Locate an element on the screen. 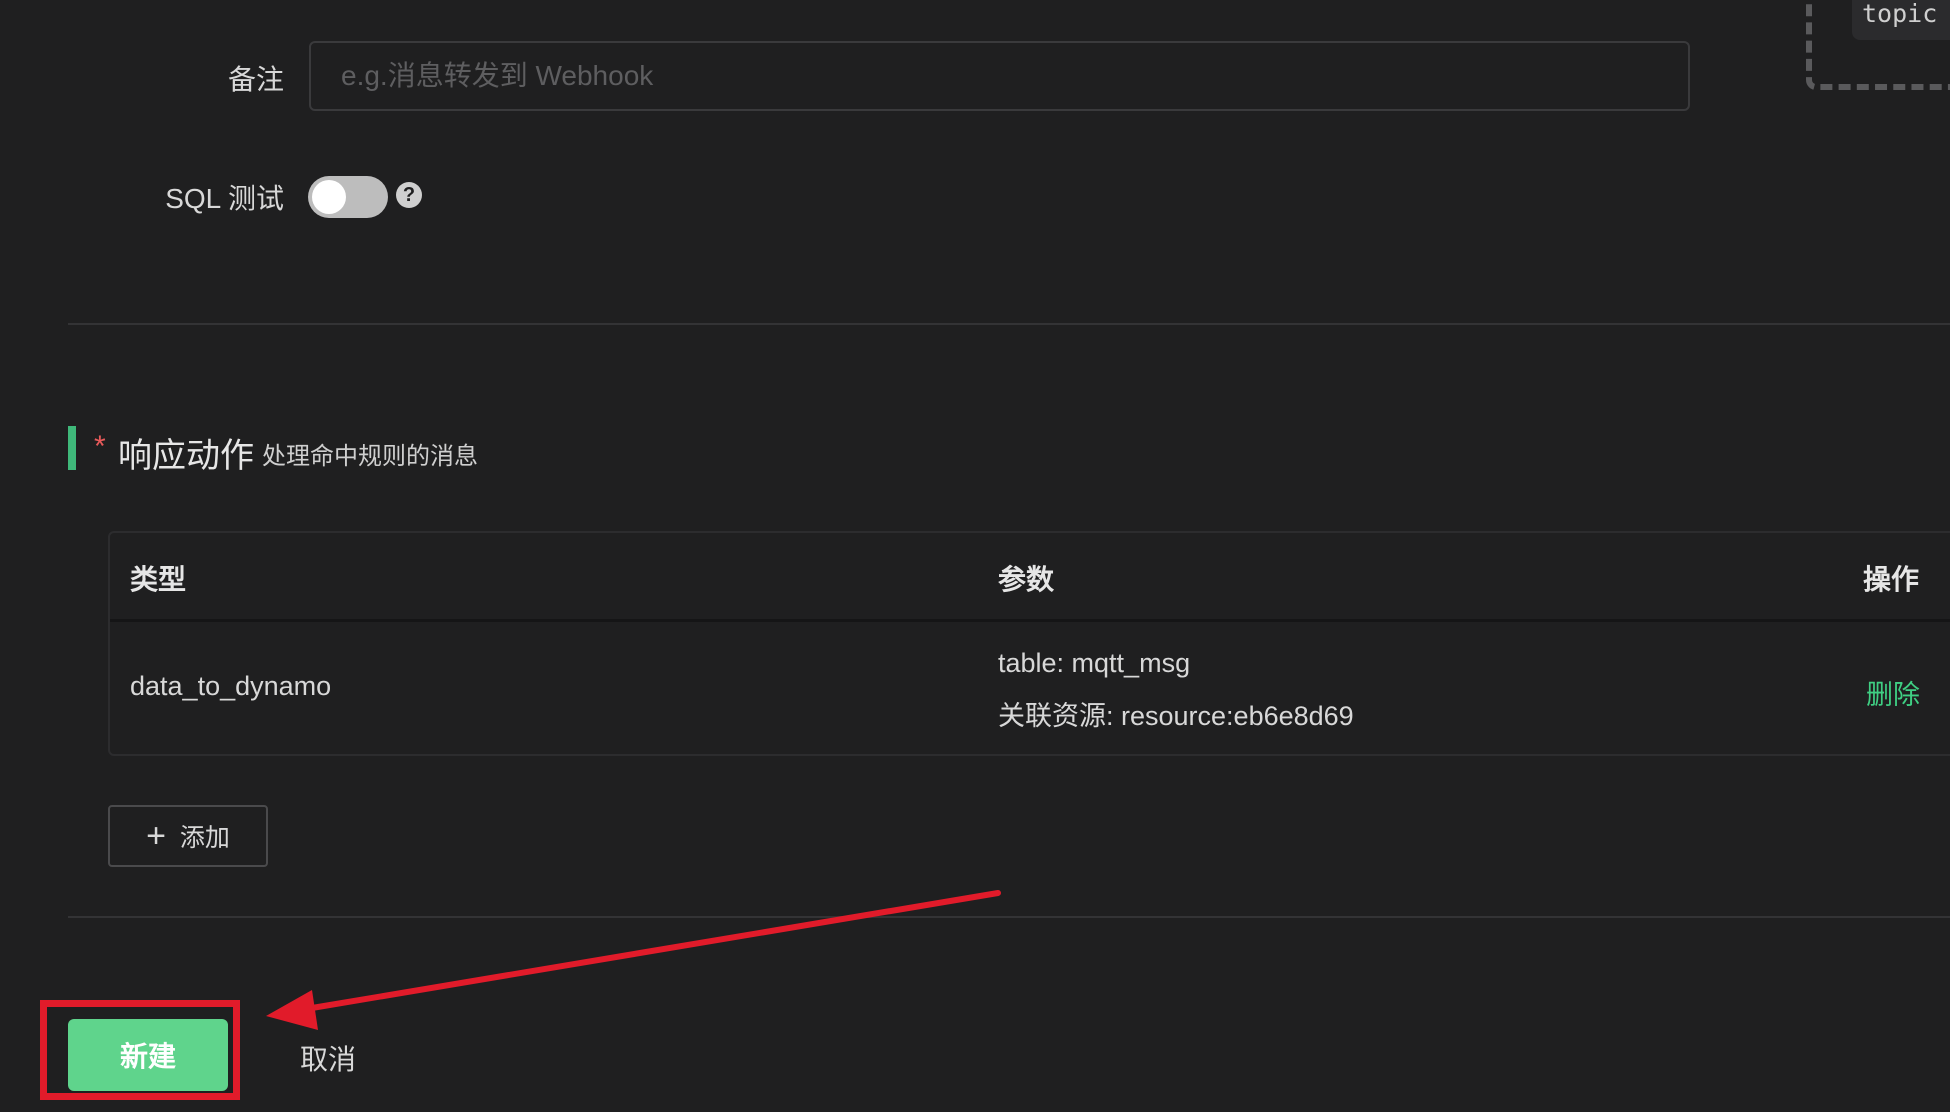 This screenshot has width=1950, height=1112. section-subtitle: 处理命中规则的消息 is located at coordinates (370, 456).